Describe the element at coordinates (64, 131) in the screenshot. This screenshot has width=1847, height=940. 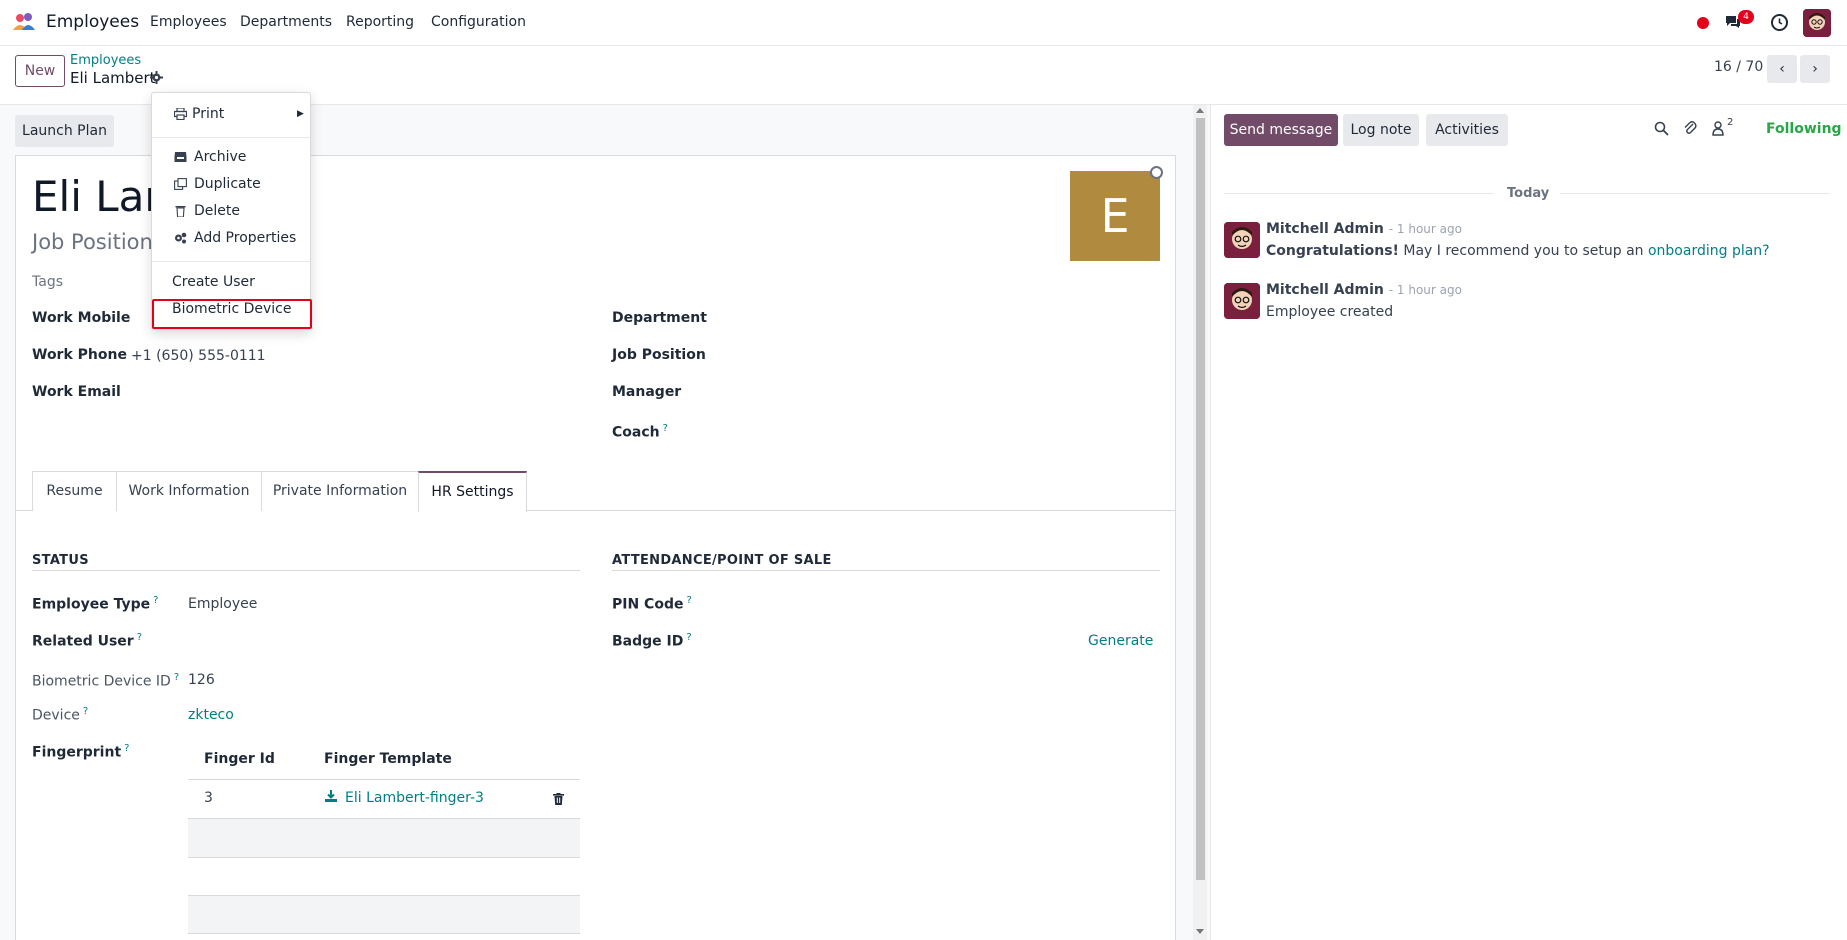
I see `launch-plan-button: Launch Plan` at that location.